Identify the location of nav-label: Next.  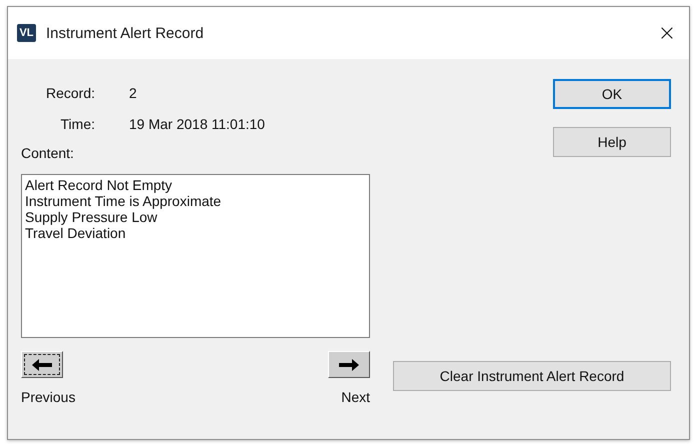
(355, 397).